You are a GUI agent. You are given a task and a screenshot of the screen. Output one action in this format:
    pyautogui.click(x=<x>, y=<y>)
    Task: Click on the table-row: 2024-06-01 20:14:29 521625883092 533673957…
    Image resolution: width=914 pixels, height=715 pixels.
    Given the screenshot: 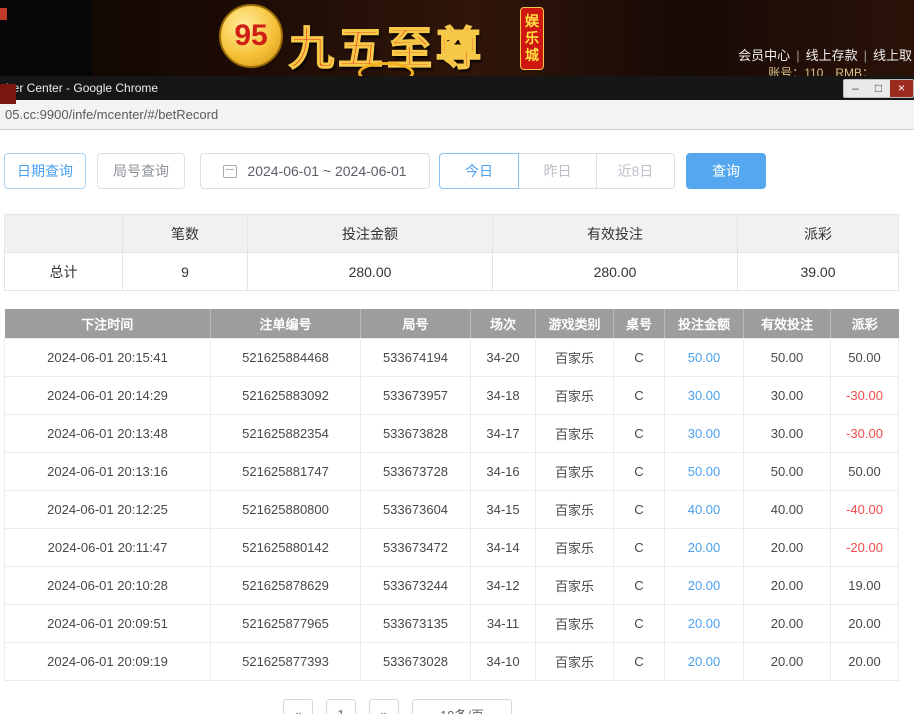 What is the action you would take?
    pyautogui.click(x=451, y=395)
    